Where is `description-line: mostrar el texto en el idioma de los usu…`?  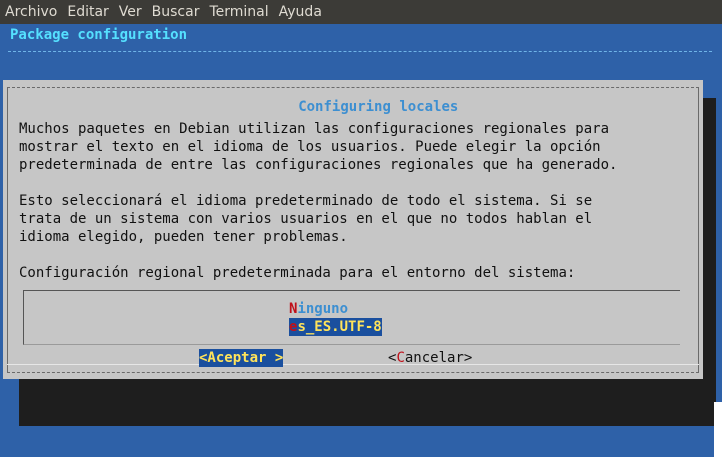
description-line: mostrar el texto en el idioma de los usu… is located at coordinates (310, 147).